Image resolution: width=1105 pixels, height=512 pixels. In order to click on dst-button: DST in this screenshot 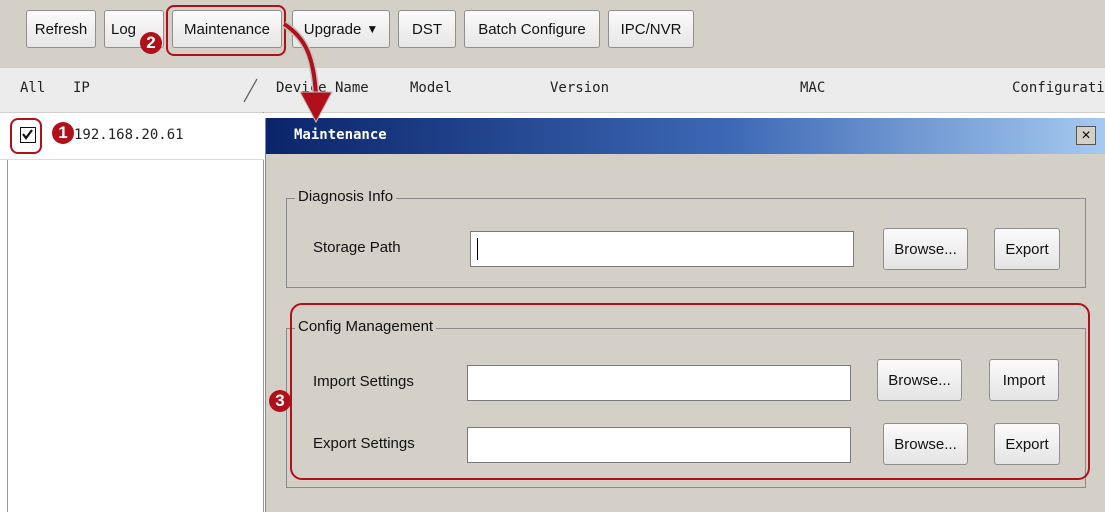, I will do `click(427, 29)`.